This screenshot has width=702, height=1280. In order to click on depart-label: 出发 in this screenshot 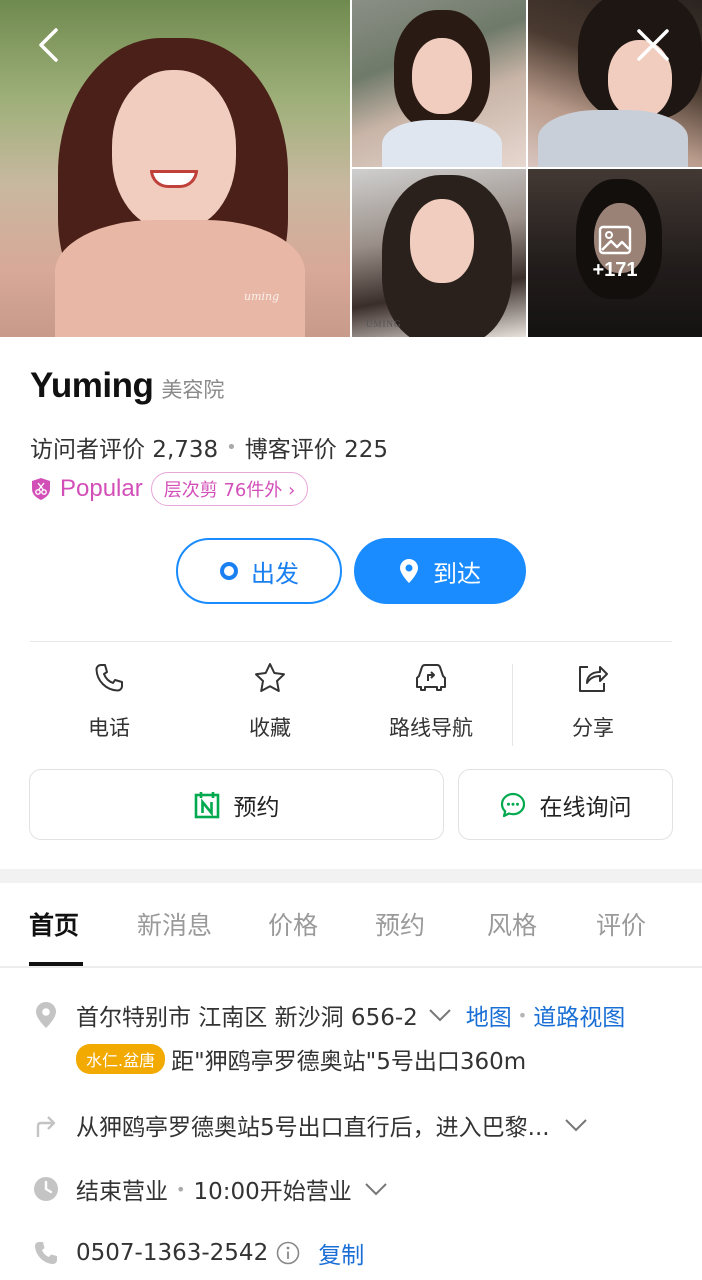, I will do `click(275, 573)`.